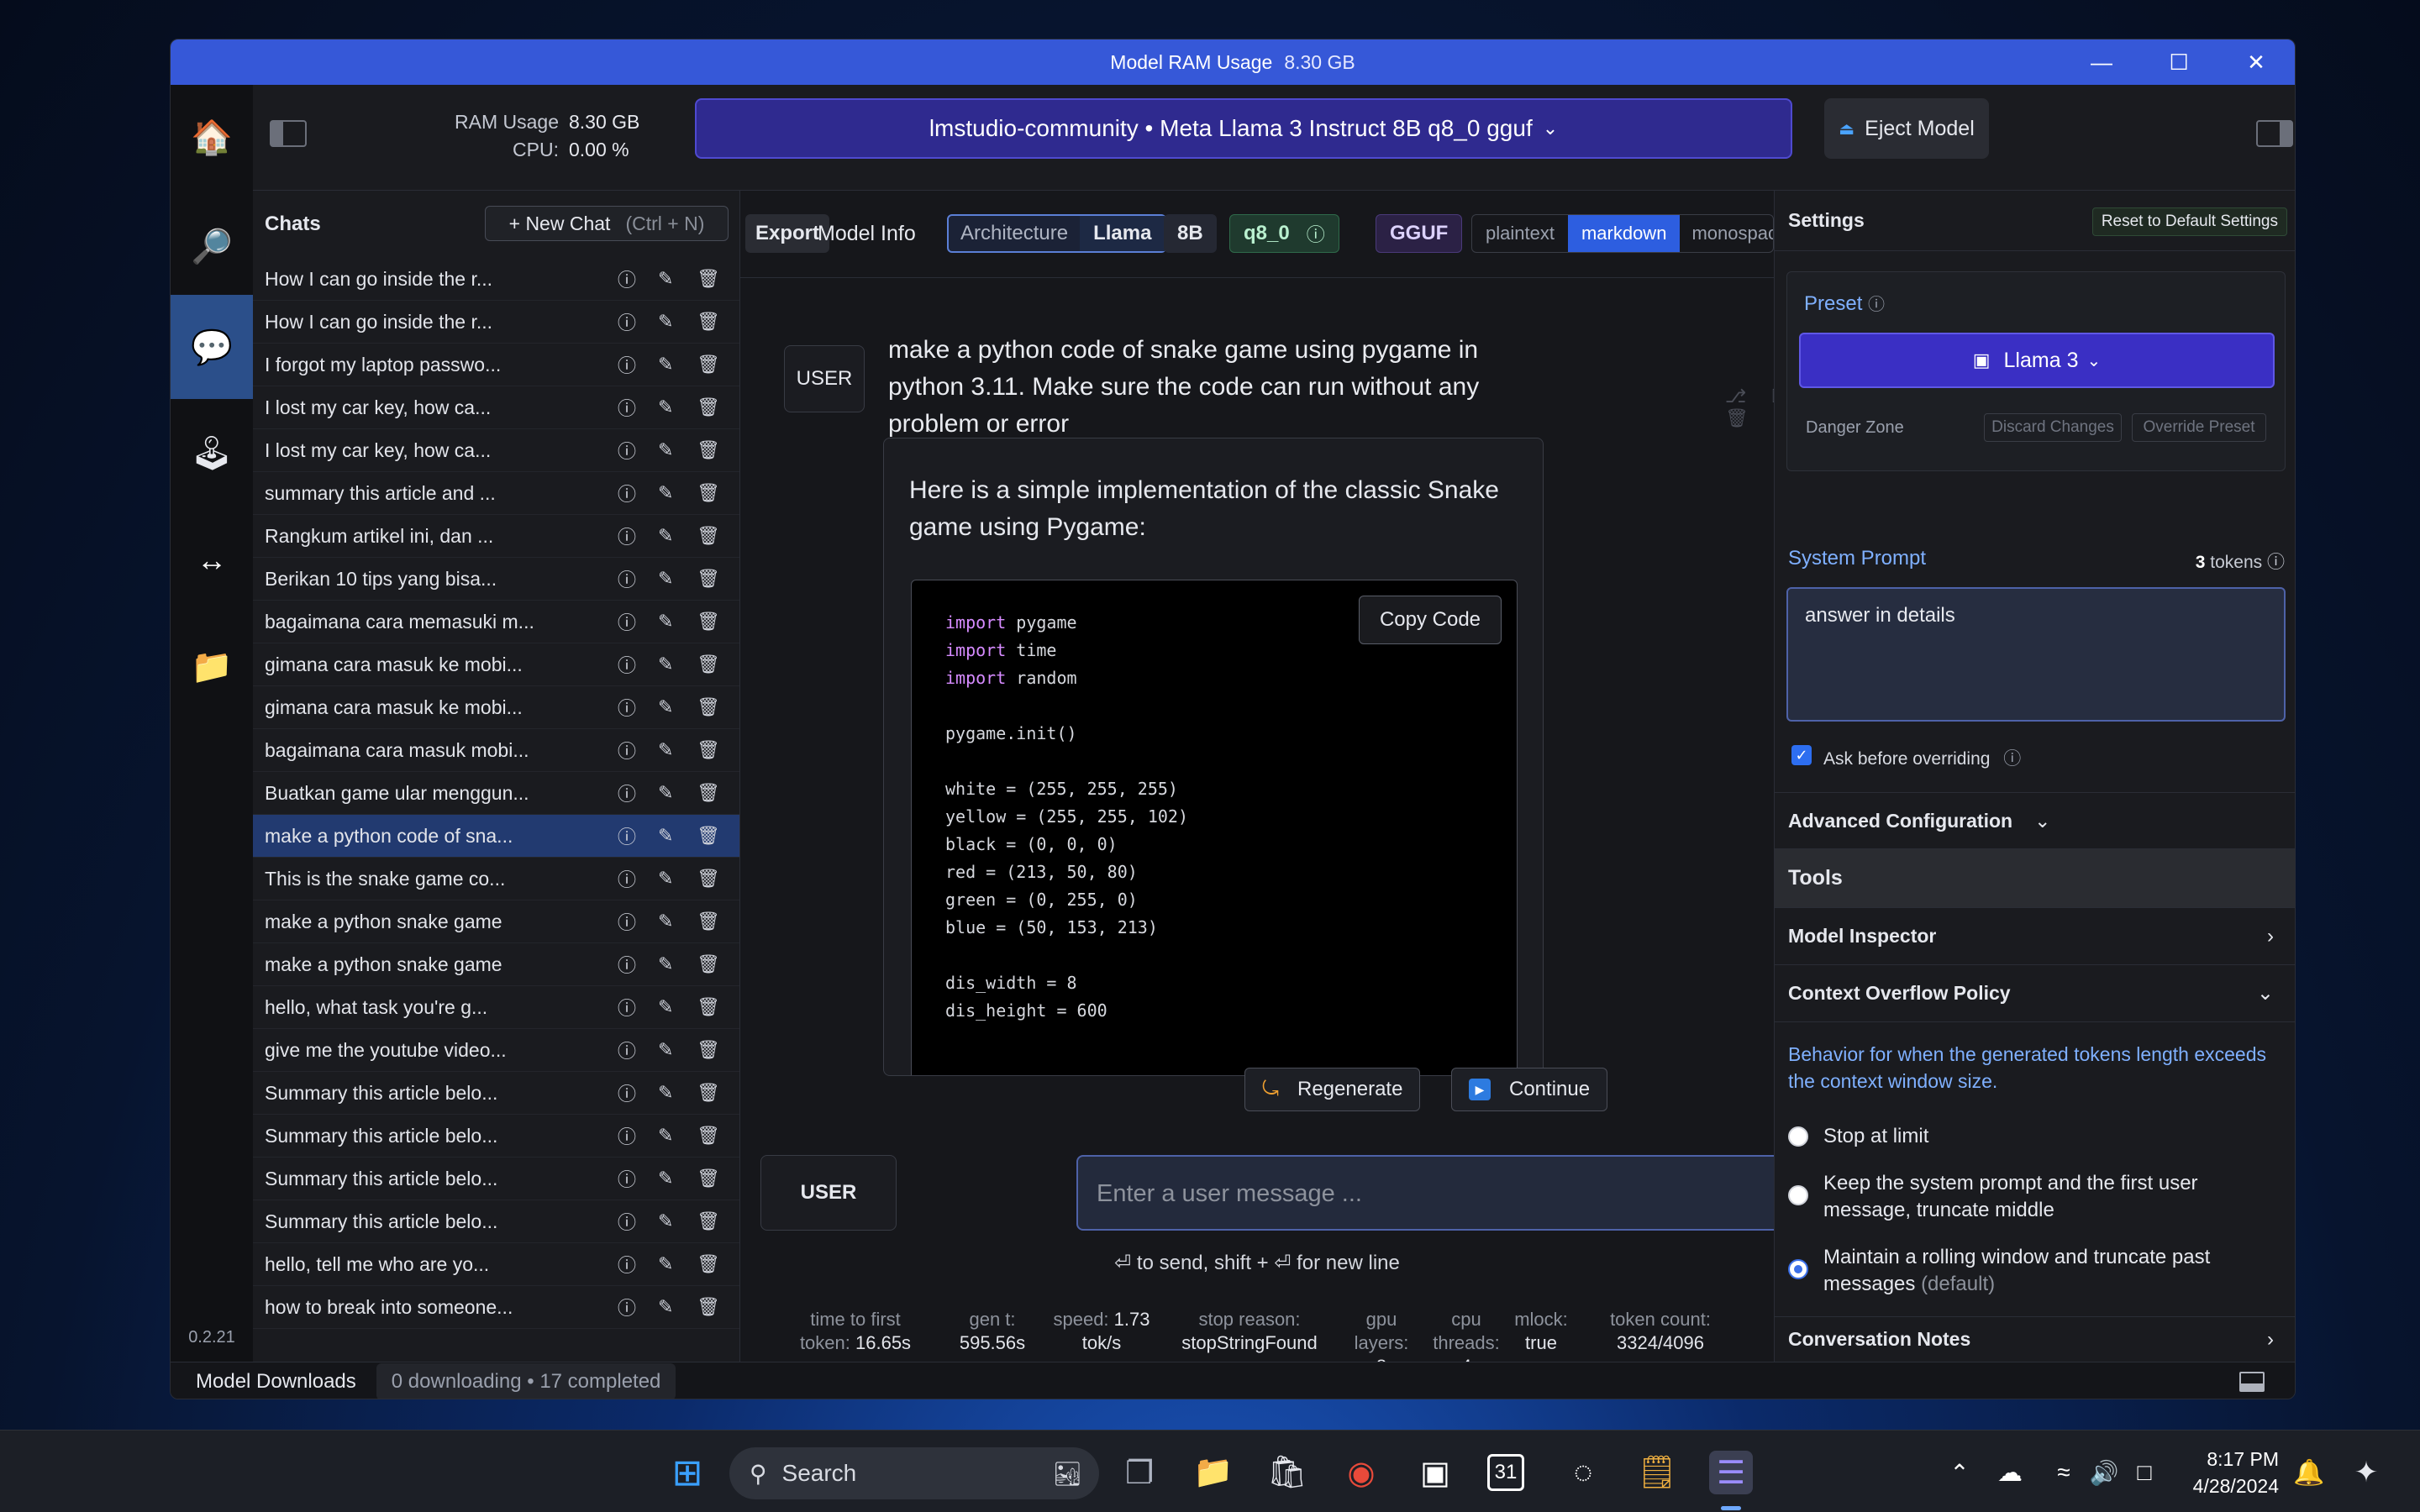 The width and height of the screenshot is (2420, 1512). I want to click on chat-list-item: give me the youtube video... ⓘ ✎ 🗑, so click(496, 1050).